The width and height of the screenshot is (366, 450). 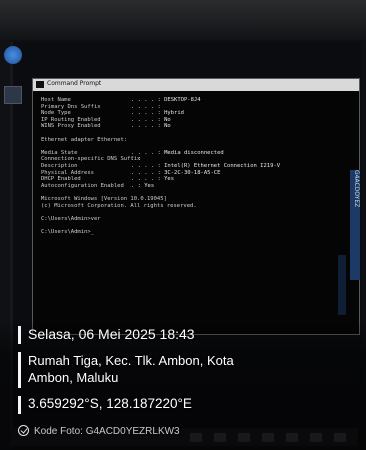 What do you see at coordinates (196, 179) in the screenshot?
I see `cmd-line: DHCP Enabled . . . . : Yes` at bounding box center [196, 179].